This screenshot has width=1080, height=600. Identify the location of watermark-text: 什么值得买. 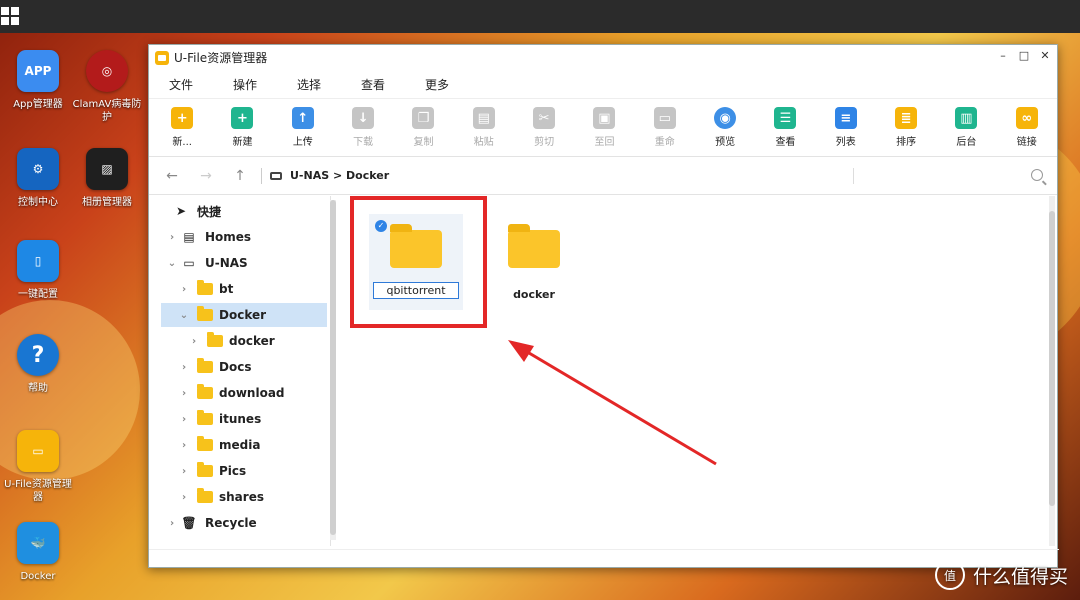
(1020, 576).